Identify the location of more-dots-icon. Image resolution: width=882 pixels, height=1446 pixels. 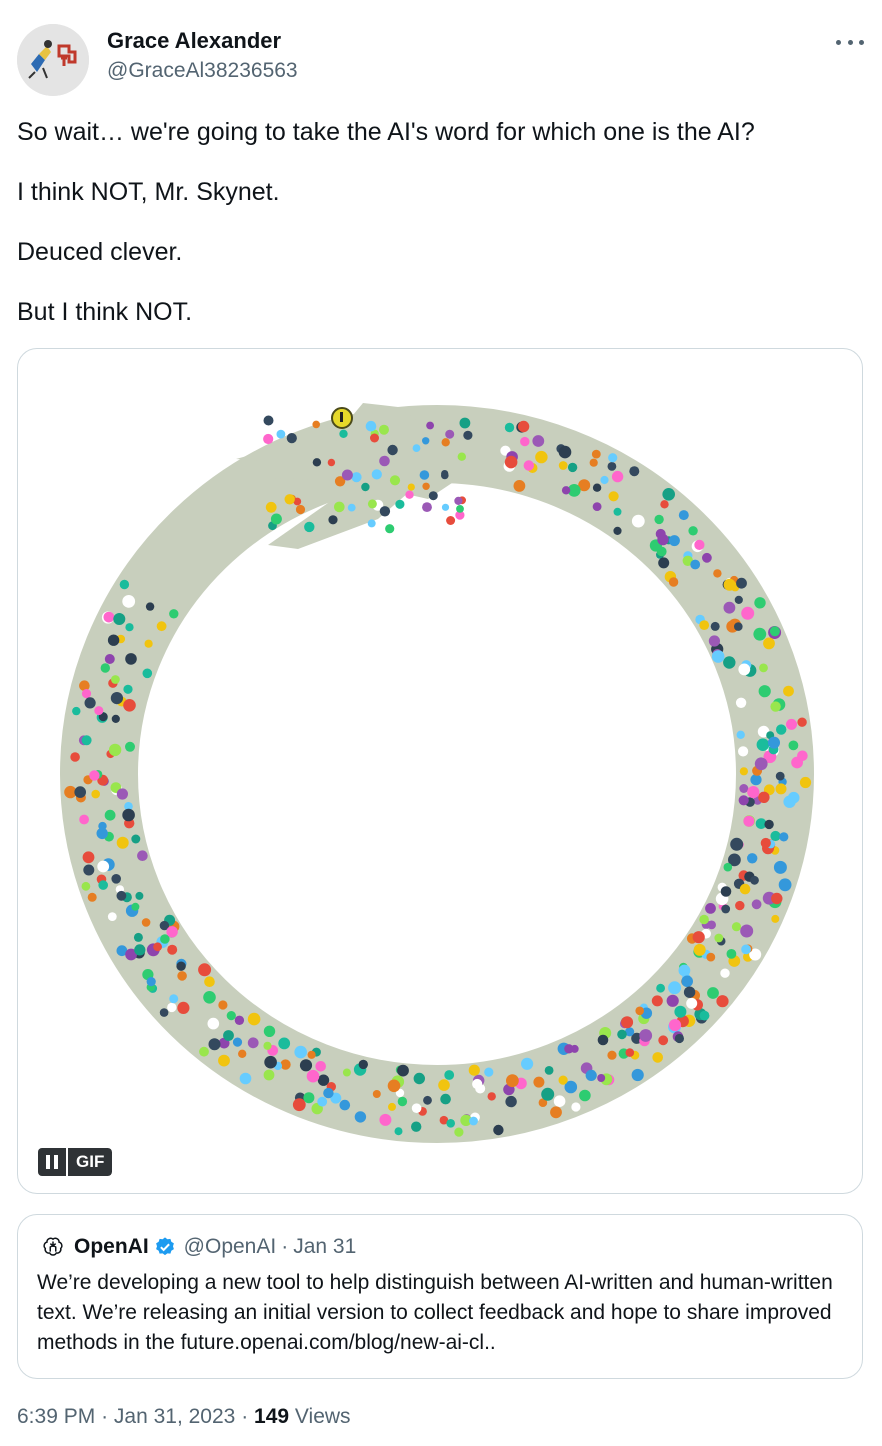
(850, 42).